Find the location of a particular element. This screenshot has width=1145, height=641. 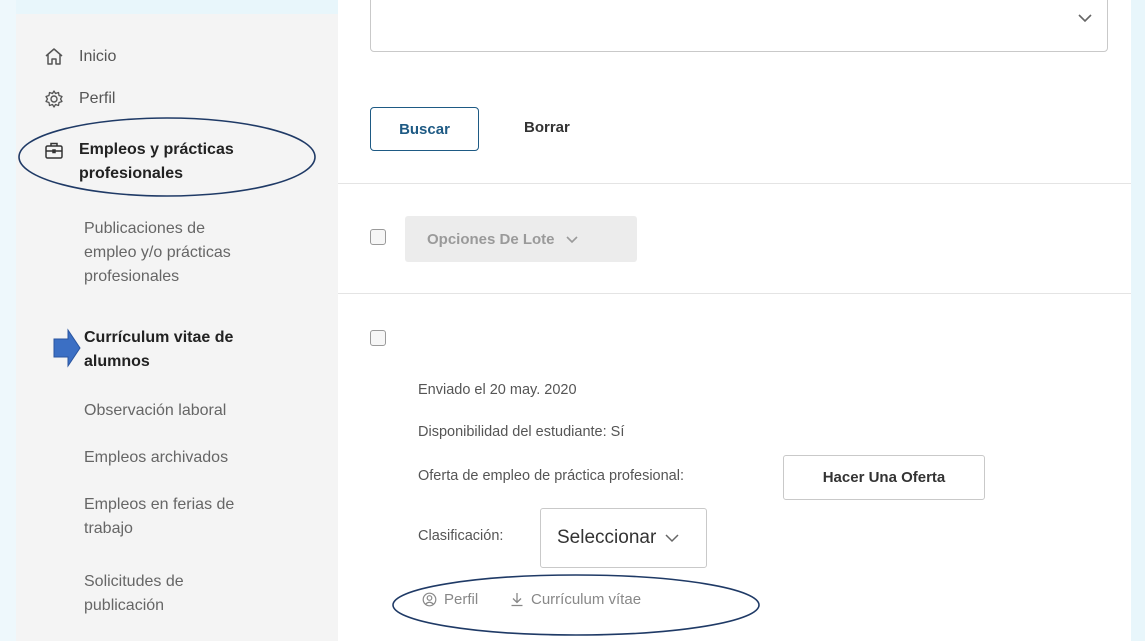

search-button: Buscar is located at coordinates (424, 129).